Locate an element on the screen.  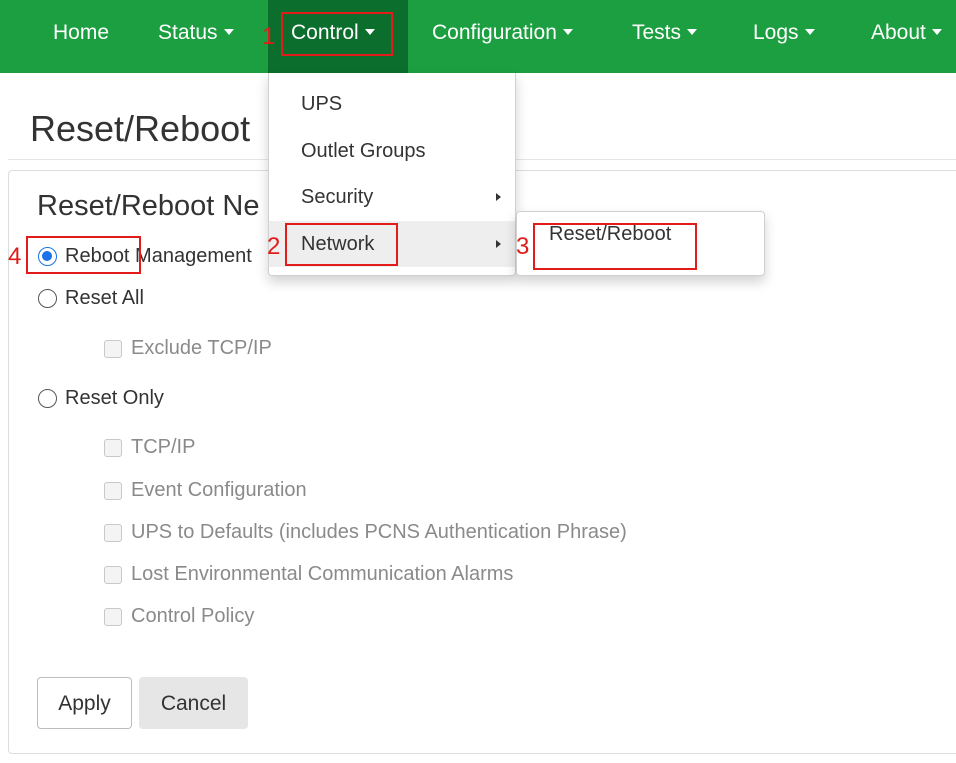
menu-item-outlet-groups: Outlet Groups is located at coordinates (392, 151).